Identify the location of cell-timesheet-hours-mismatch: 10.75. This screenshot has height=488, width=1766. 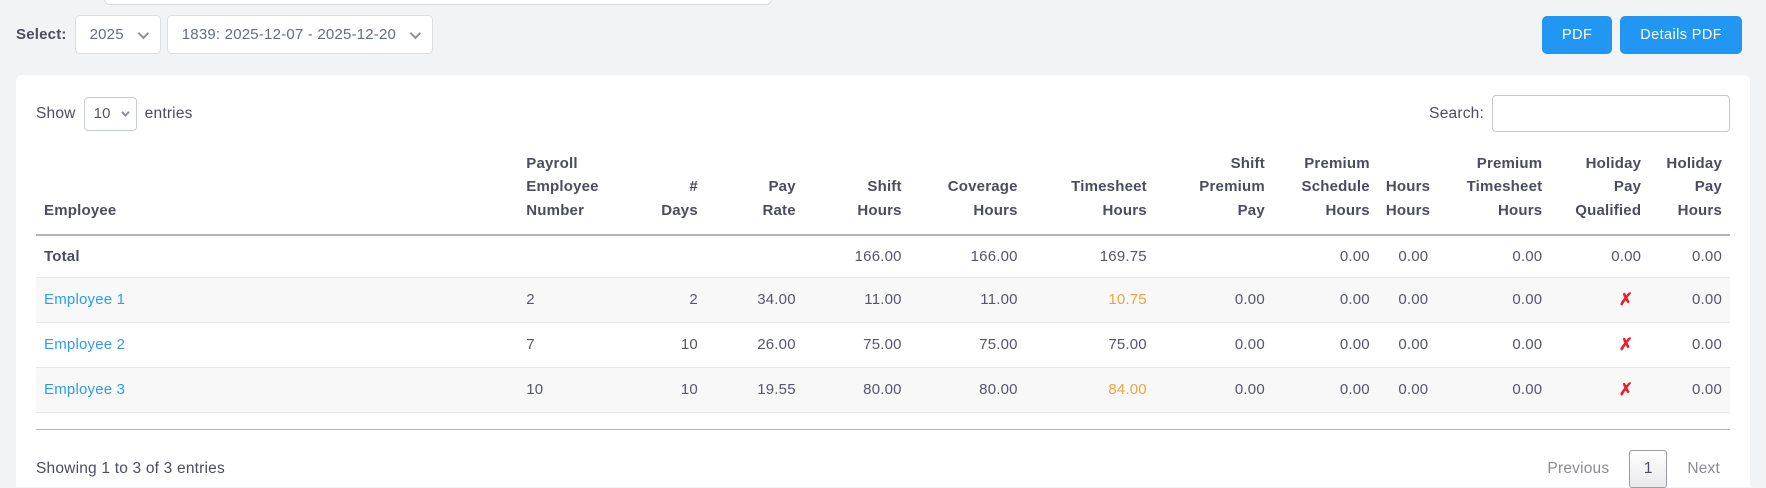
(1127, 300).